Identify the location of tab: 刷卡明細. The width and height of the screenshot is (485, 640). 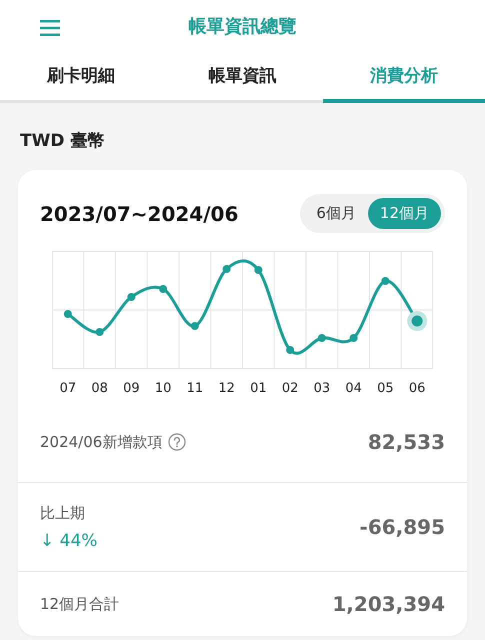
(81, 77).